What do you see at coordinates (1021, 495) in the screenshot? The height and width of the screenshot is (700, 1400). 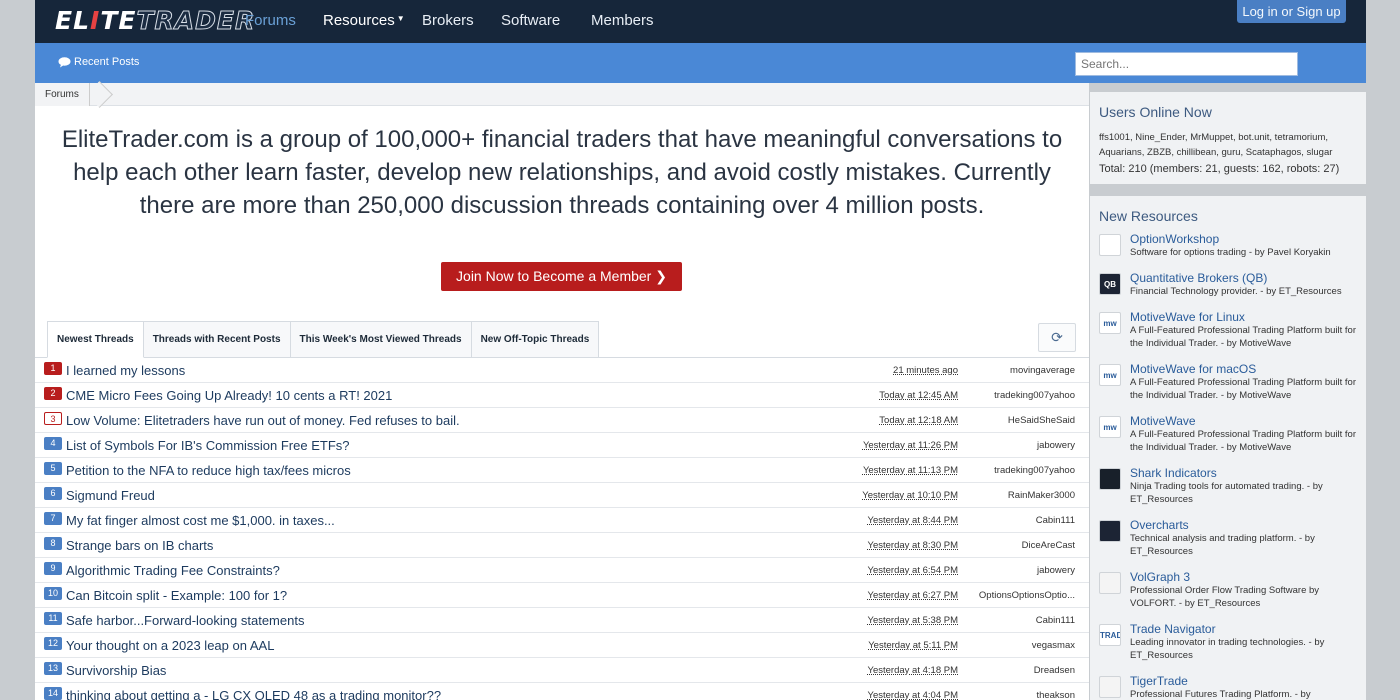 I see `thread-author: RainMaker3000` at bounding box center [1021, 495].